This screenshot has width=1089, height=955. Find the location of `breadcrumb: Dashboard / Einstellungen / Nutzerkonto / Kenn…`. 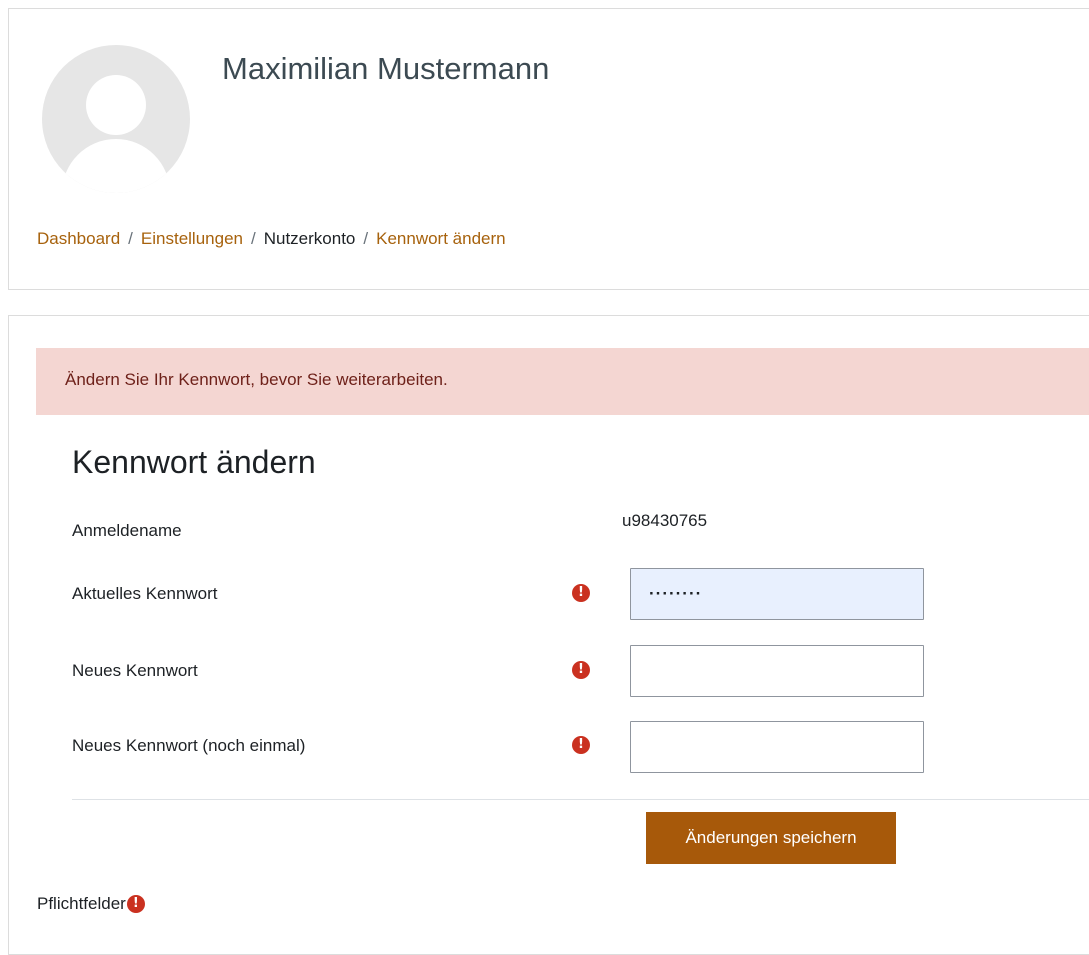

breadcrumb: Dashboard / Einstellungen / Nutzerkonto / Kenn… is located at coordinates (271, 239).